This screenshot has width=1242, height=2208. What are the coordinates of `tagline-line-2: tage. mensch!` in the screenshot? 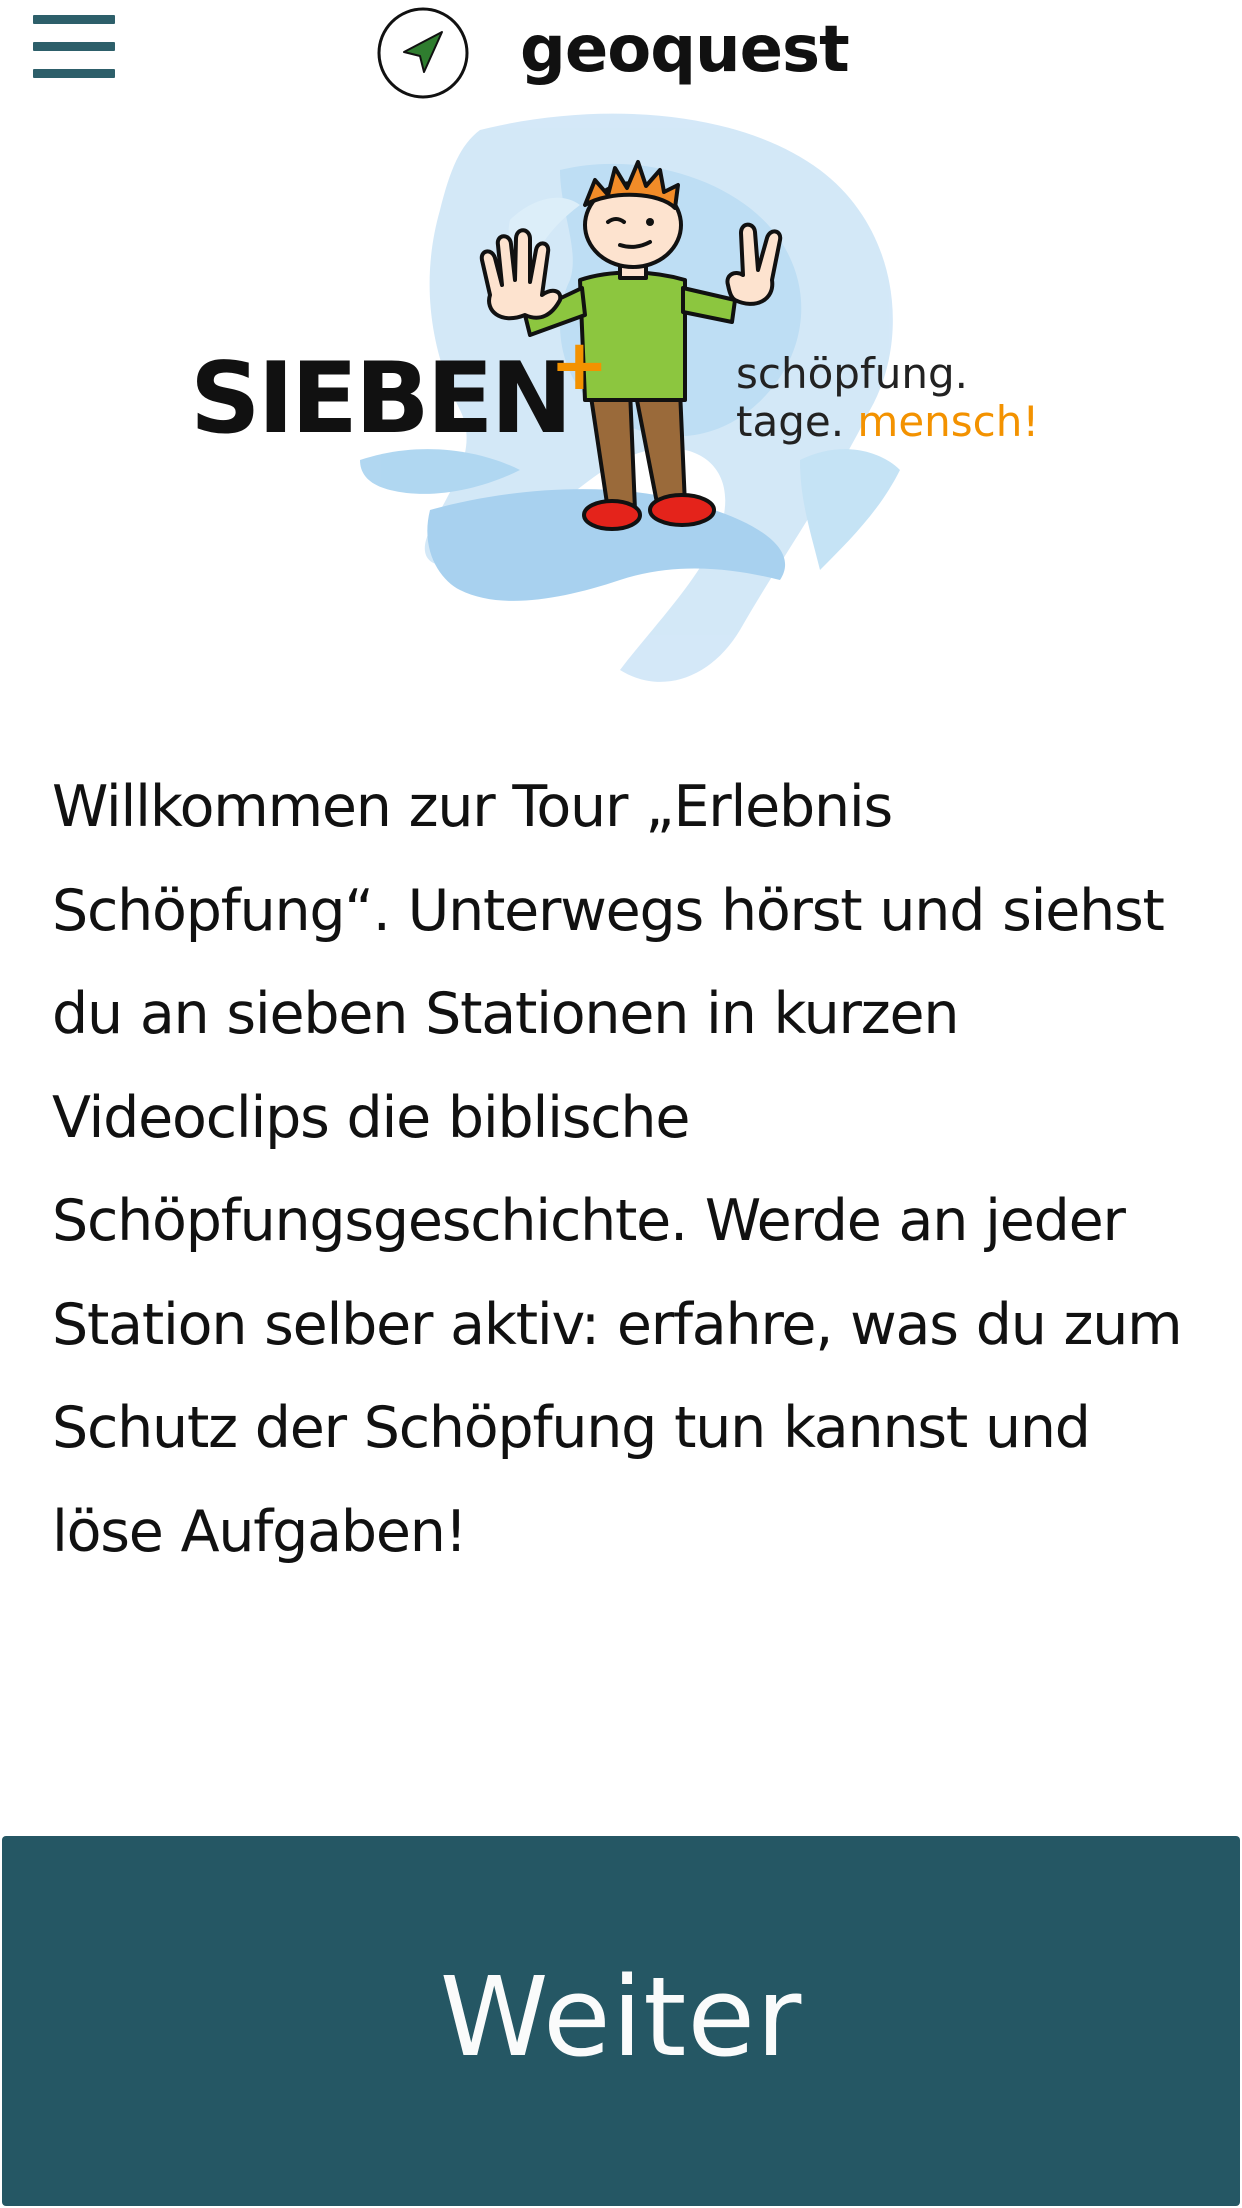 It's located at (887, 422).